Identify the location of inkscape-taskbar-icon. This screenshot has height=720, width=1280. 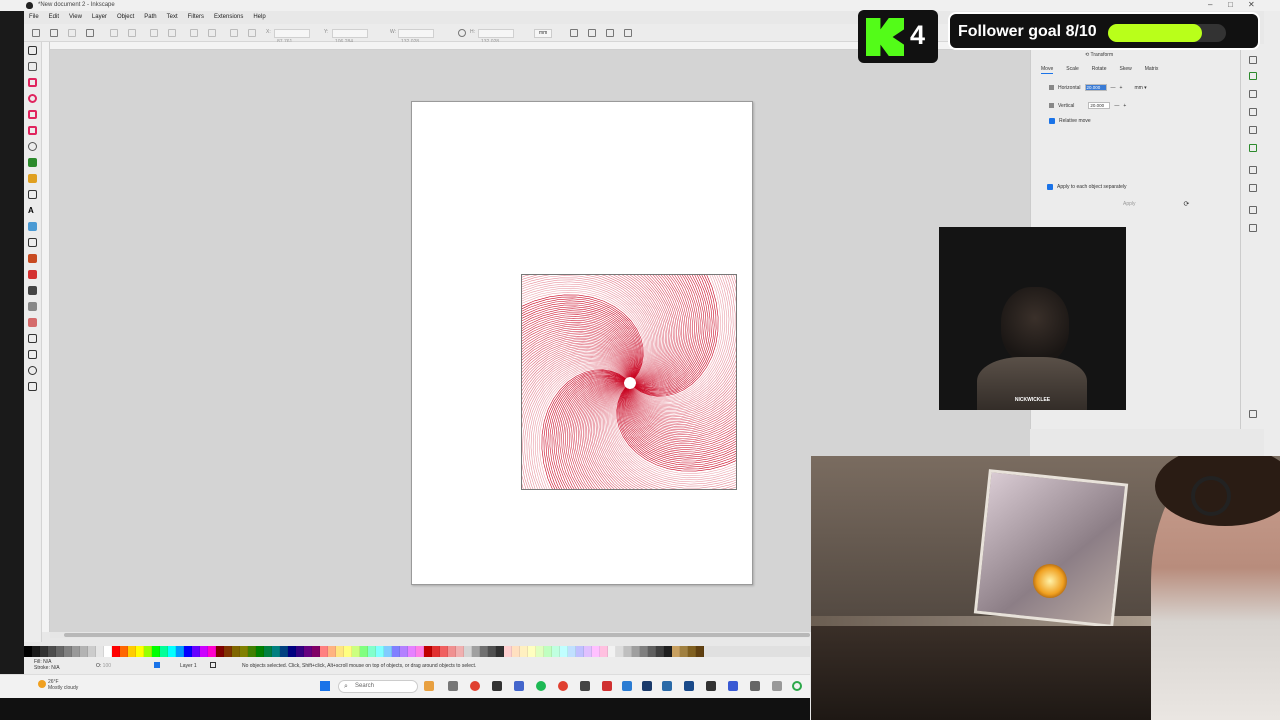
(497, 686).